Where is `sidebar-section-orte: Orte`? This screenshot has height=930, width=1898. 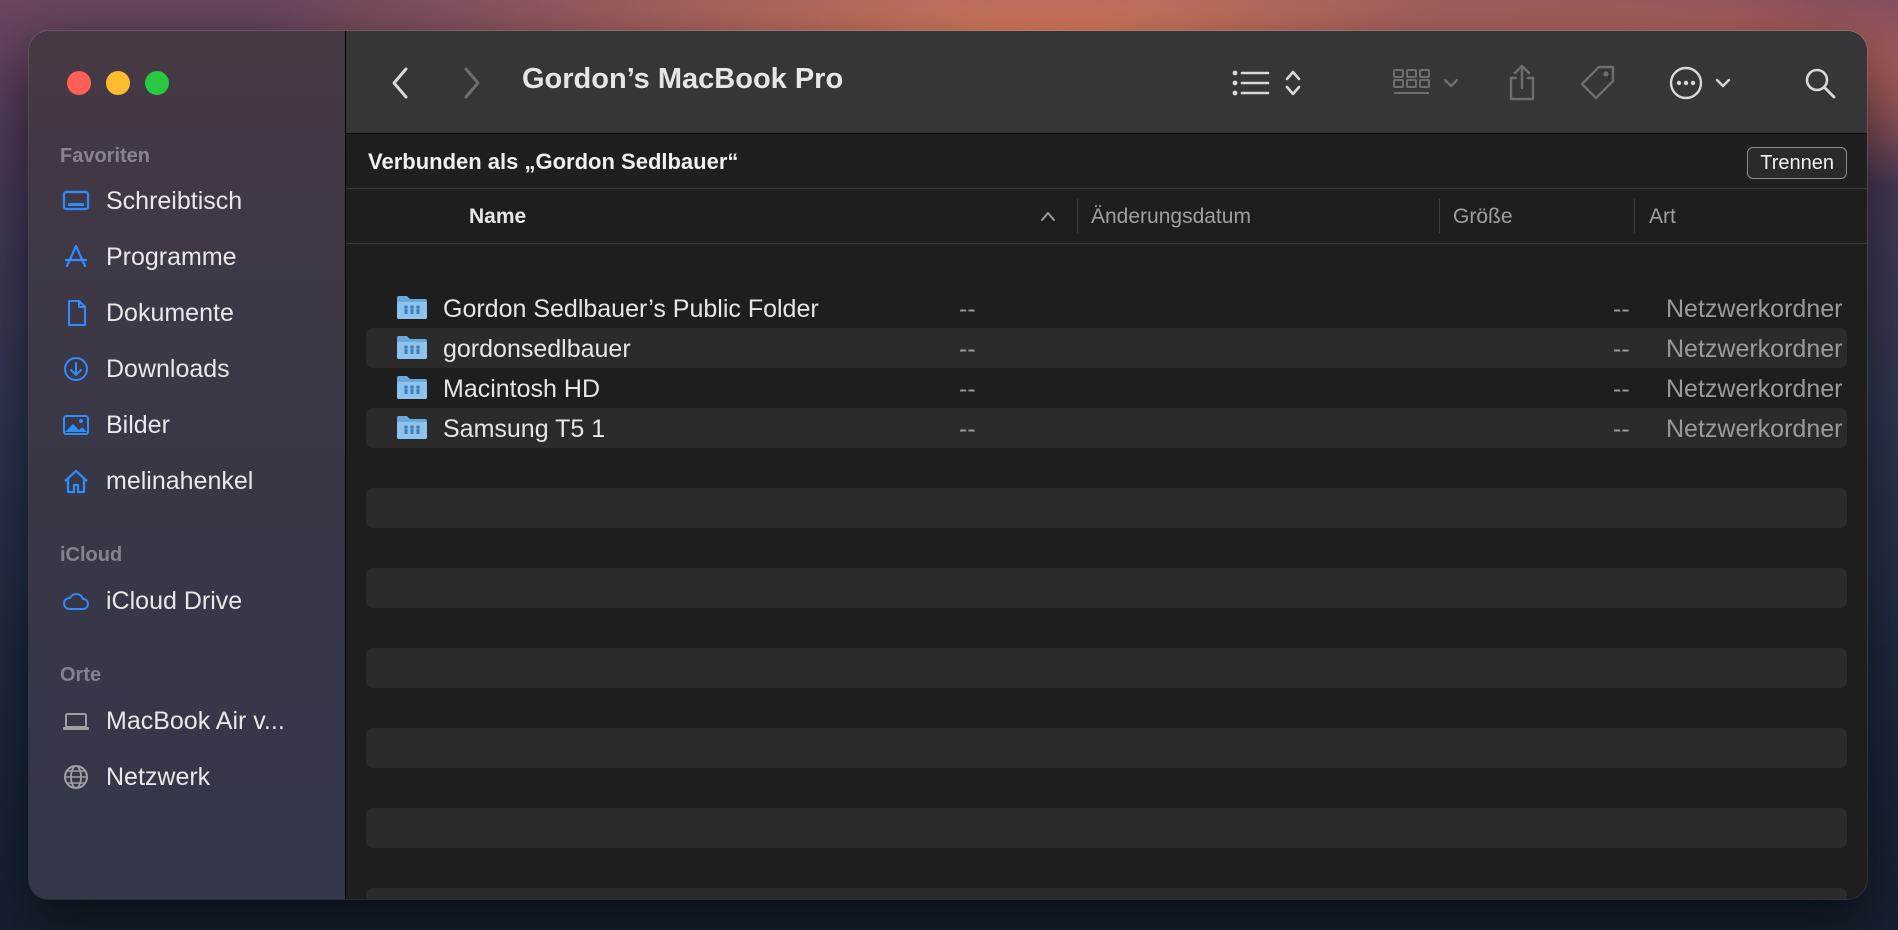 sidebar-section-orte: Orte is located at coordinates (81, 675).